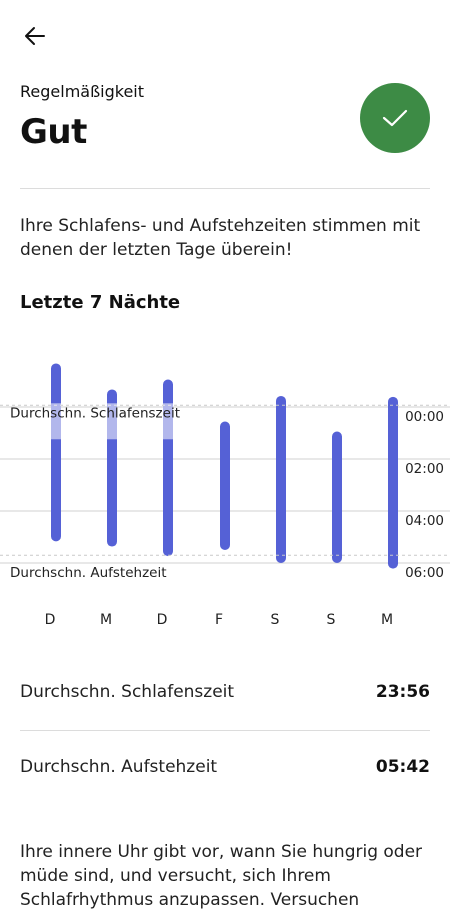 Image resolution: width=450 pixels, height=912 pixels. What do you see at coordinates (119, 767) in the screenshot?
I see `avg-wake-label: Durchschn. Aufstehzeit` at bounding box center [119, 767].